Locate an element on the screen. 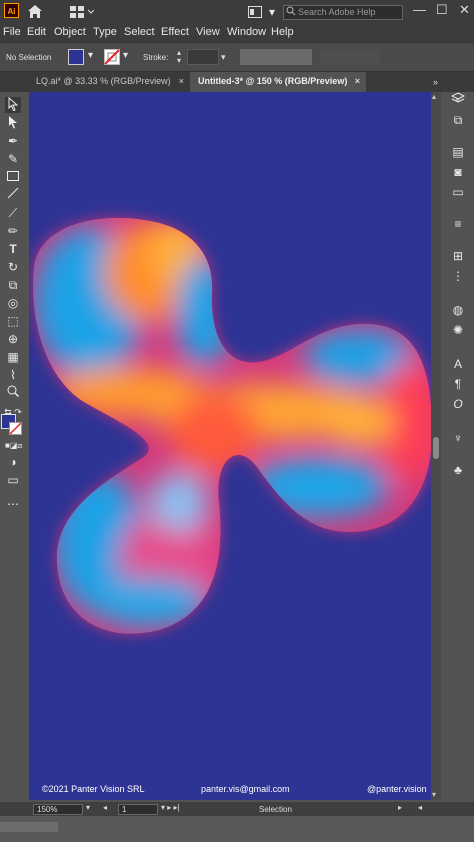  vertical-scrollbar: ▴ ▾ is located at coordinates (436, 446).